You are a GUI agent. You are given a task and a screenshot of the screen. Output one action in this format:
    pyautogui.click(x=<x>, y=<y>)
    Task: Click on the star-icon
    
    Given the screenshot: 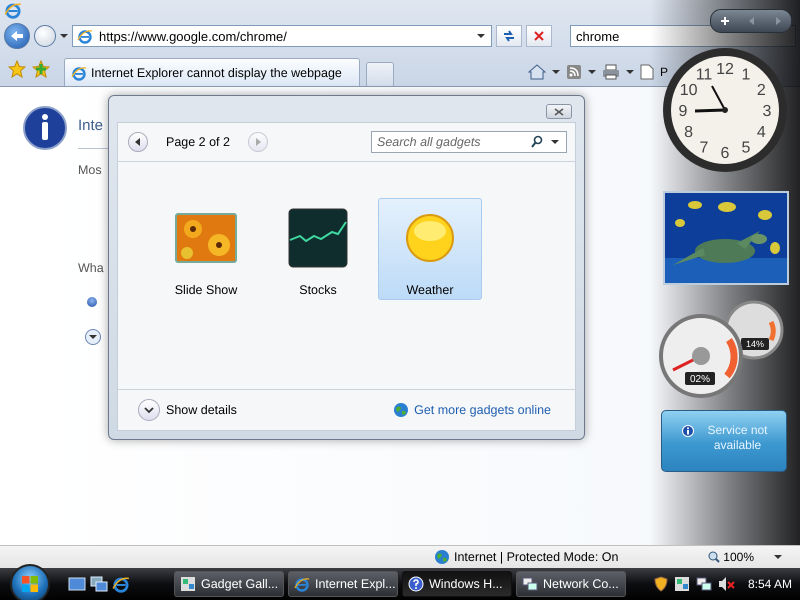 What is the action you would take?
    pyautogui.click(x=17, y=69)
    